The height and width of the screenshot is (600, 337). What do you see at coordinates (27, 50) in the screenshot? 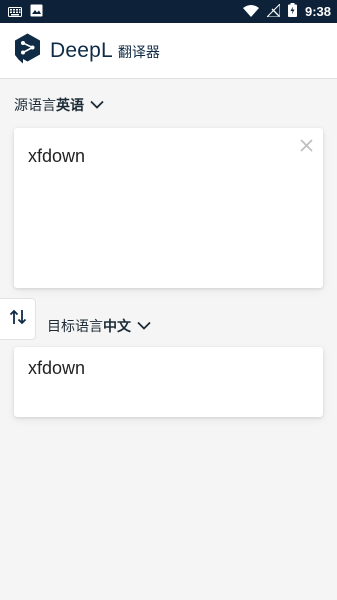
I see `deepl-logo-icon` at bounding box center [27, 50].